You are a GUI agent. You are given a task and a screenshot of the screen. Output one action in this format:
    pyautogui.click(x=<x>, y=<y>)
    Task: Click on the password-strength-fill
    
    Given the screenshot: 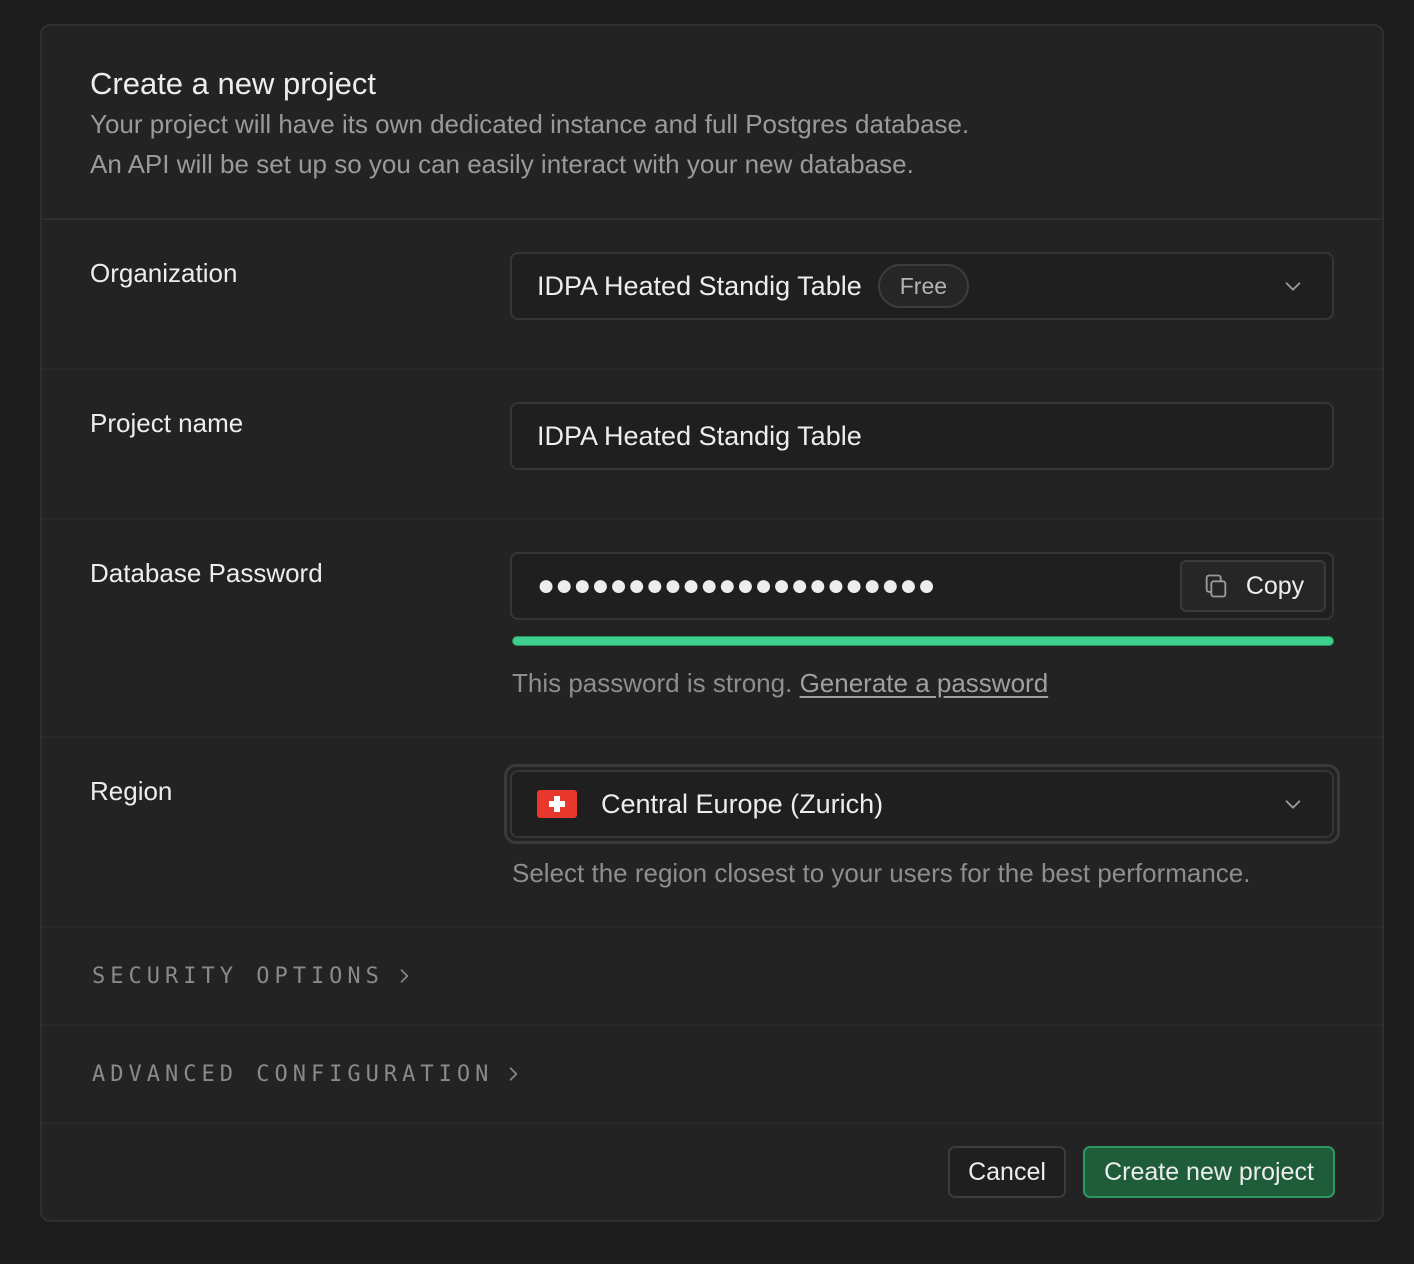 What is the action you would take?
    pyautogui.click(x=923, y=641)
    